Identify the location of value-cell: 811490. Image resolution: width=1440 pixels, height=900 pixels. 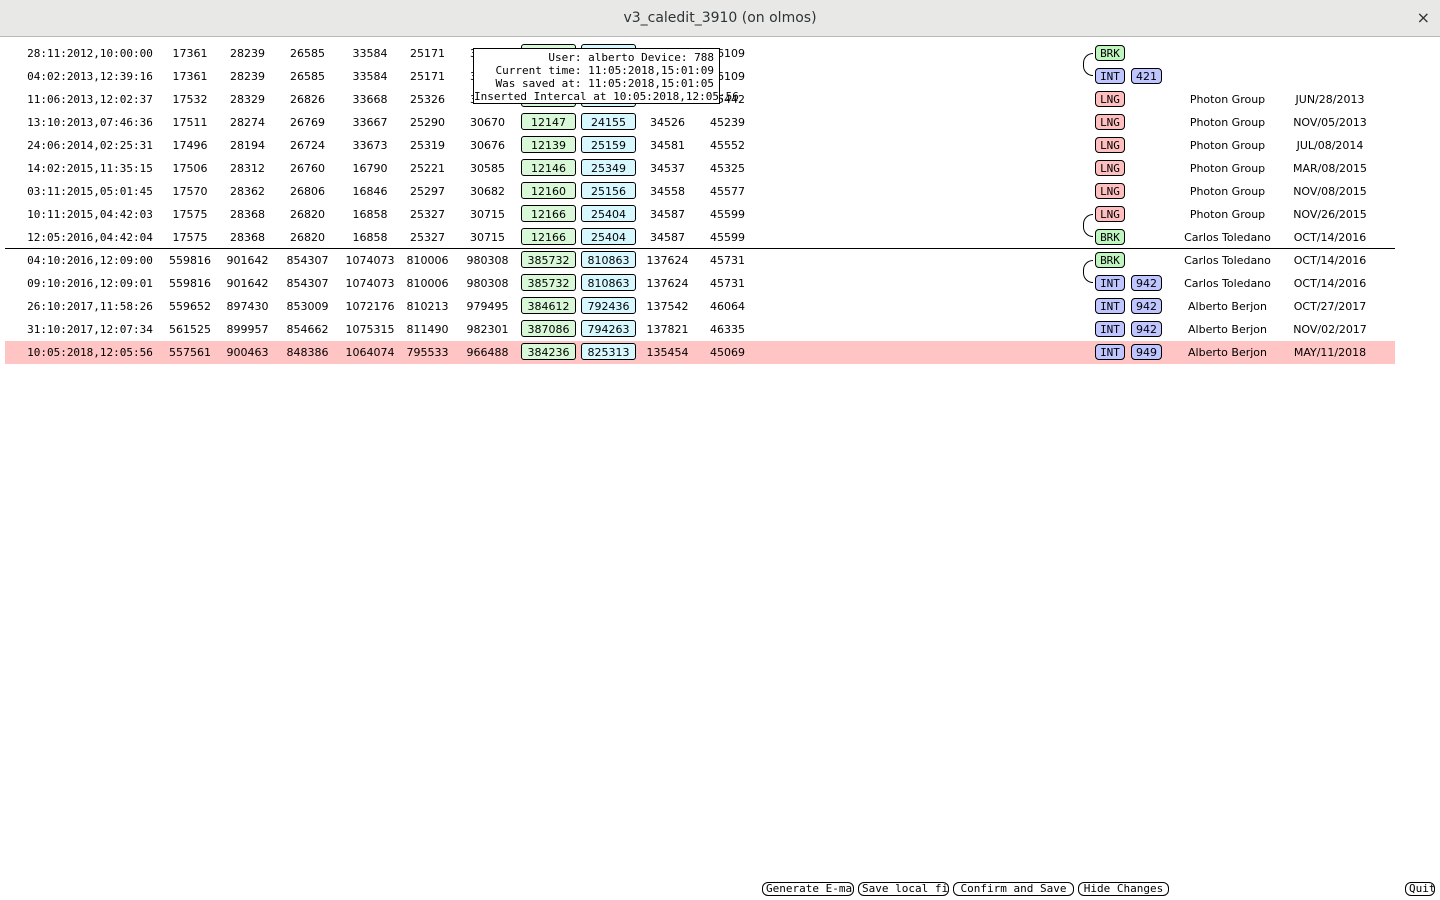
(427, 329).